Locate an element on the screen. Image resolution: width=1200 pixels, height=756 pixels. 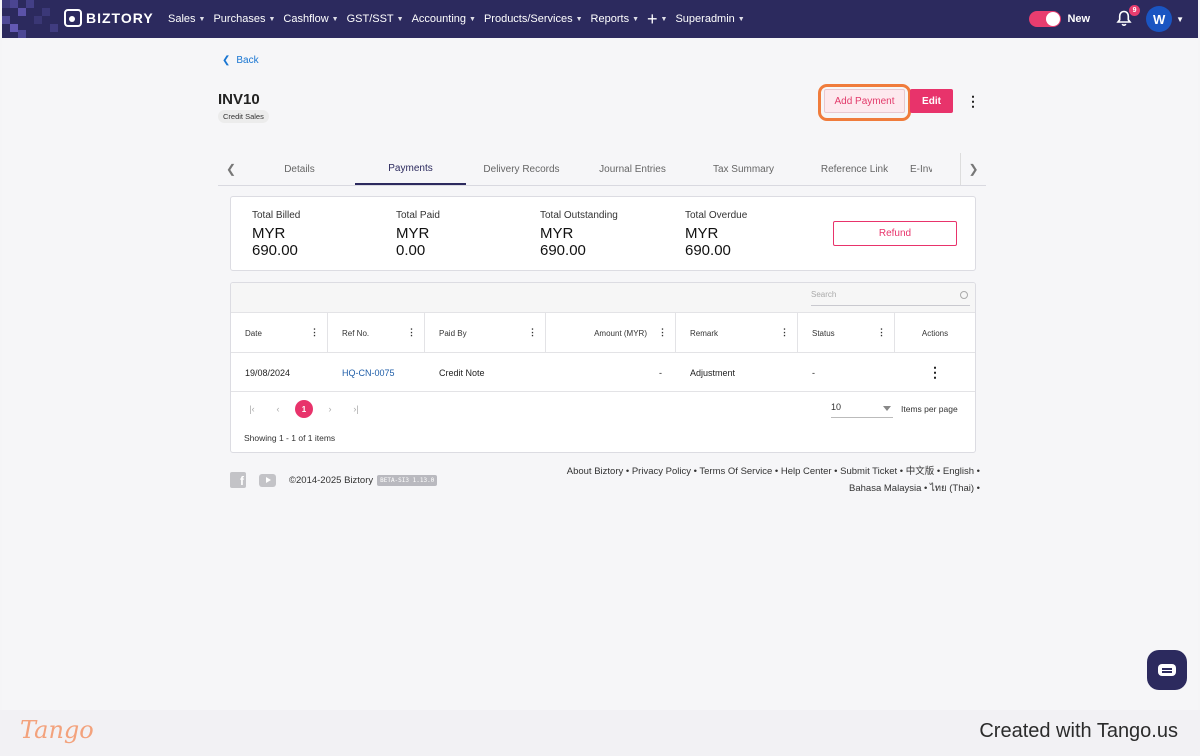
header-tools: New 9 W ▼ is located at coordinates (1106, 18).